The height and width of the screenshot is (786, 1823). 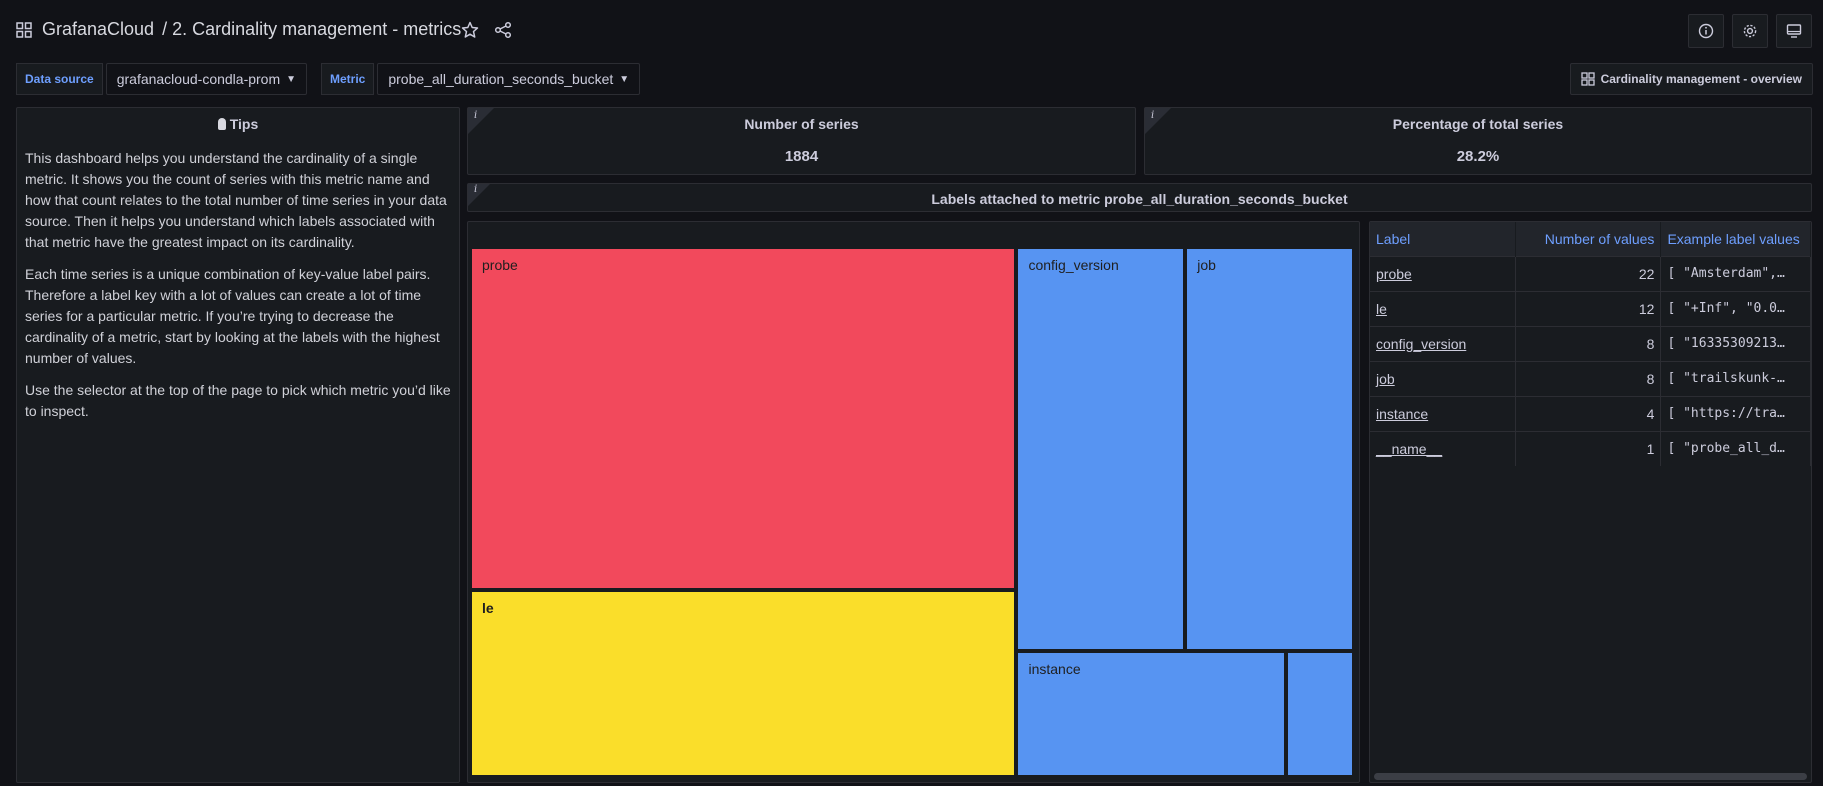 What do you see at coordinates (1151, 713) in the screenshot?
I see `treemap-cell: instance` at bounding box center [1151, 713].